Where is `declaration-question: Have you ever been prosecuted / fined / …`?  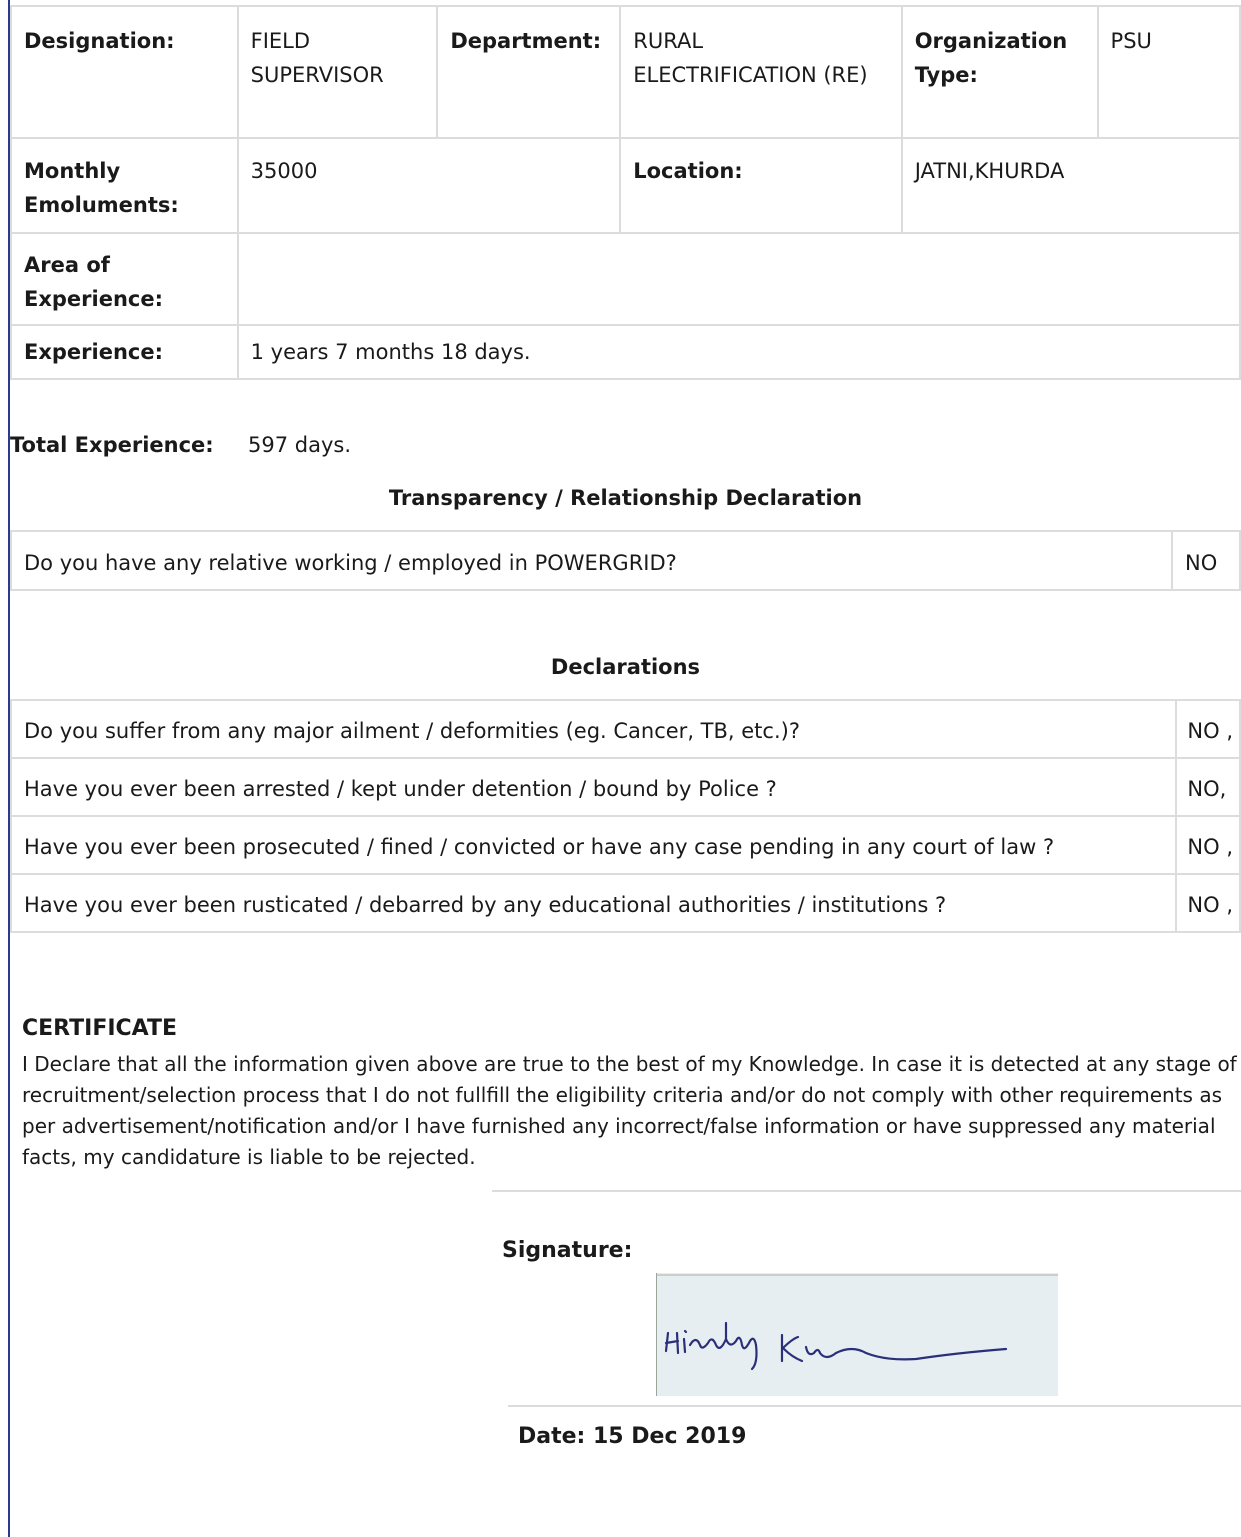 declaration-question: Have you ever been prosecuted / fined / … is located at coordinates (593, 845).